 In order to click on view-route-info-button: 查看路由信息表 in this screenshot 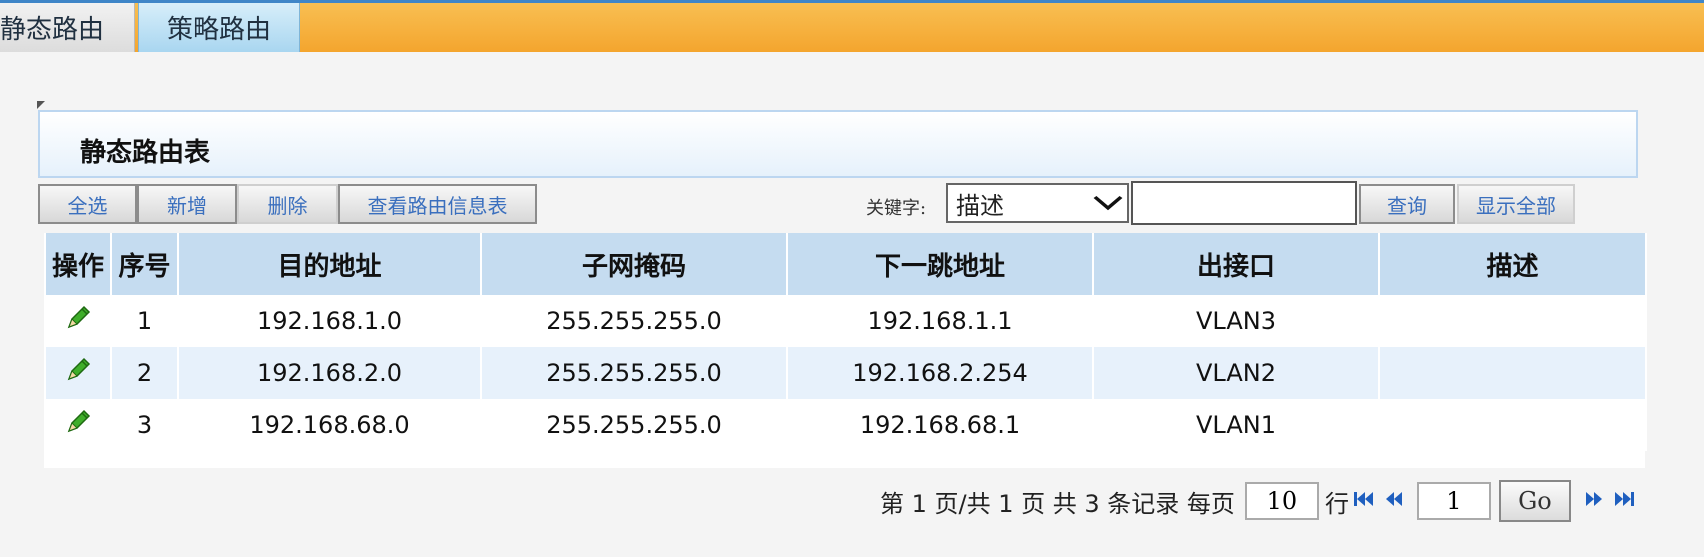, I will do `click(437, 204)`.